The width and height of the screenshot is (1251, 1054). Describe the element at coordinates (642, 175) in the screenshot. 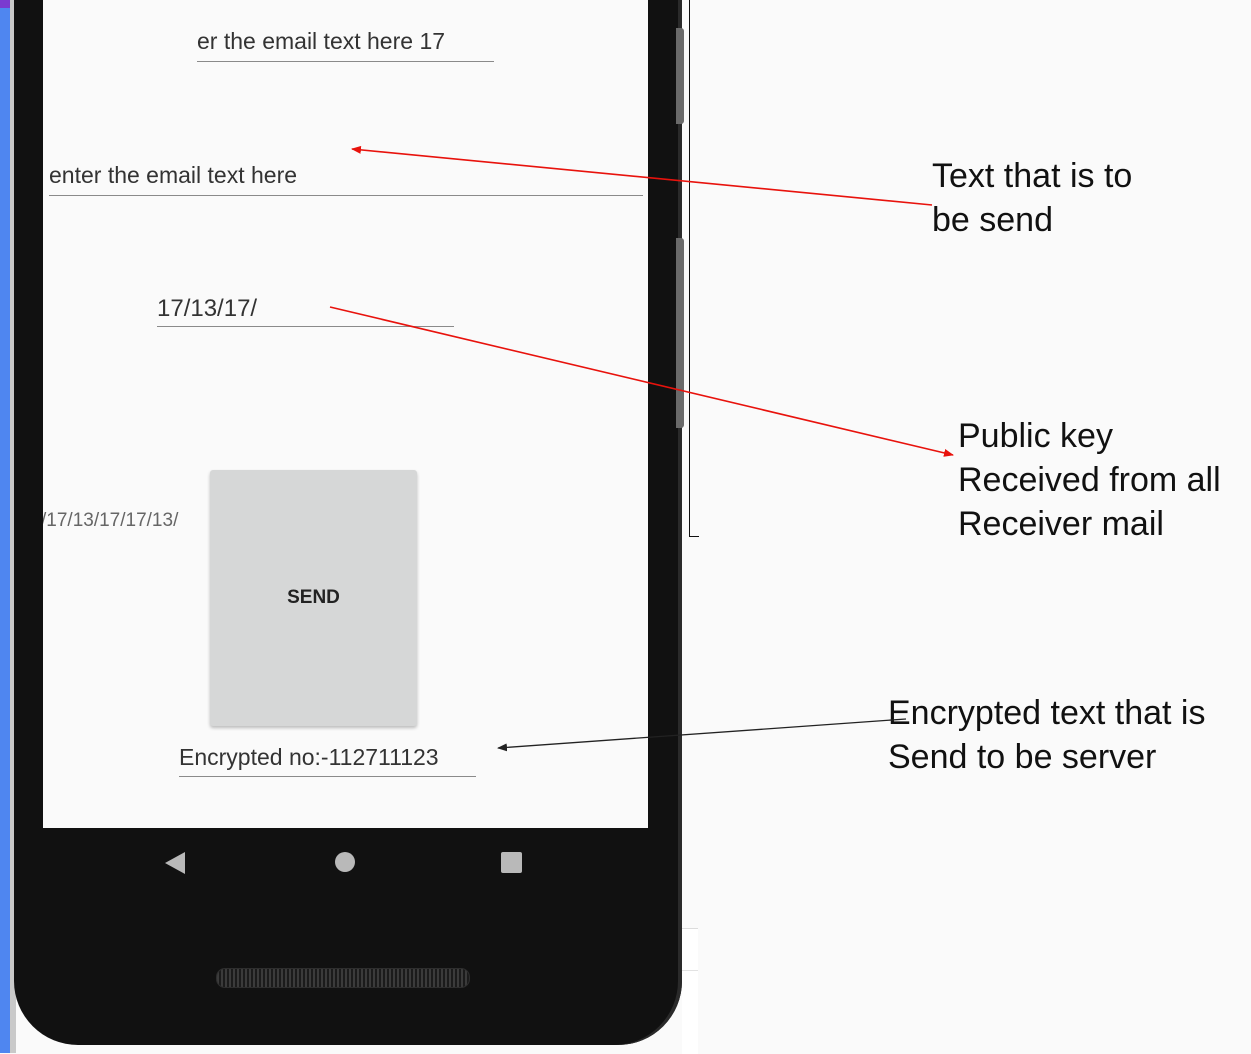

I see `arrow-text-to-send` at that location.